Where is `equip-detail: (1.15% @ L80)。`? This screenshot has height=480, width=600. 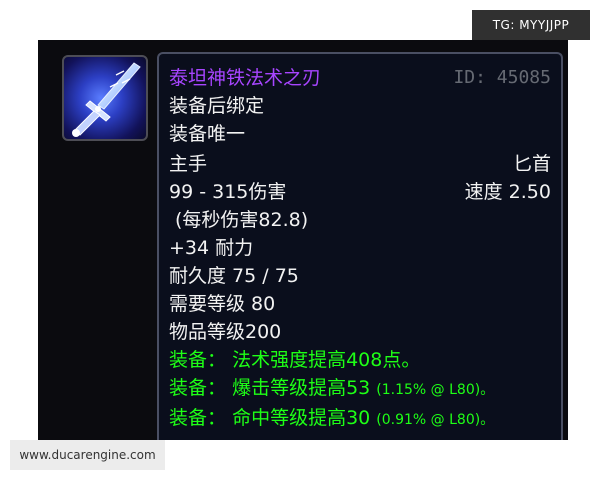
equip-detail: (1.15% @ L80)。 is located at coordinates (435, 390).